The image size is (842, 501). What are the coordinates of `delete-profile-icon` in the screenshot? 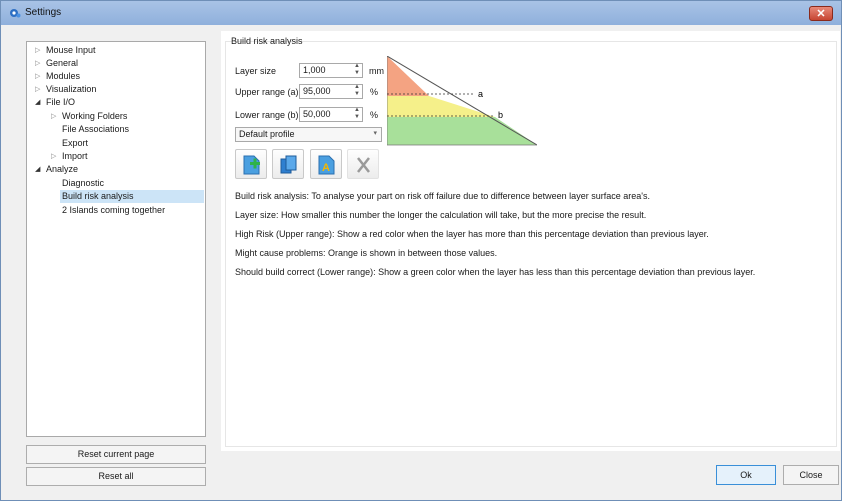 It's located at (363, 165).